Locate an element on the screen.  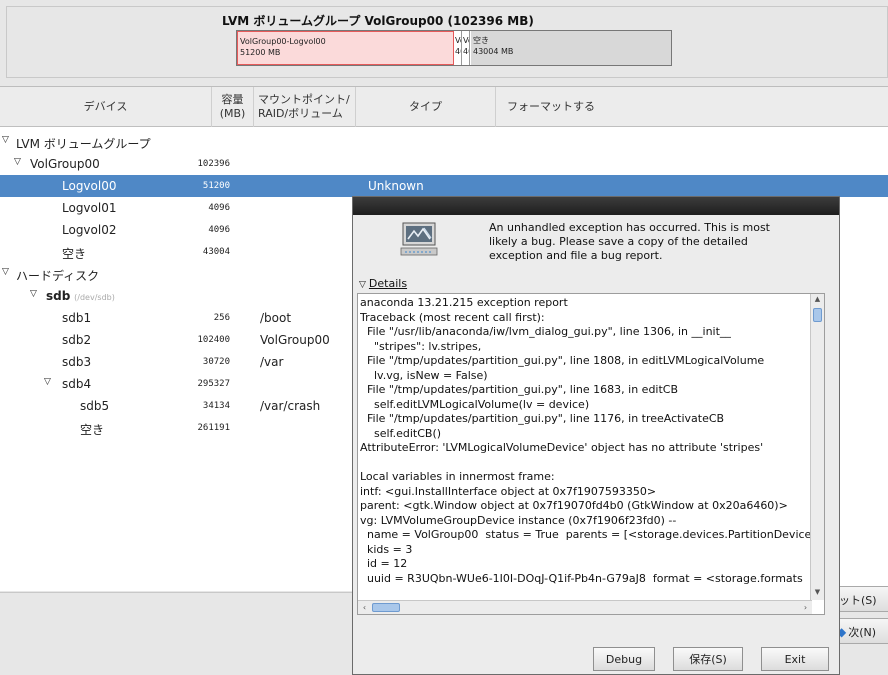
row-device: Logvol00 is located at coordinates (89, 186).